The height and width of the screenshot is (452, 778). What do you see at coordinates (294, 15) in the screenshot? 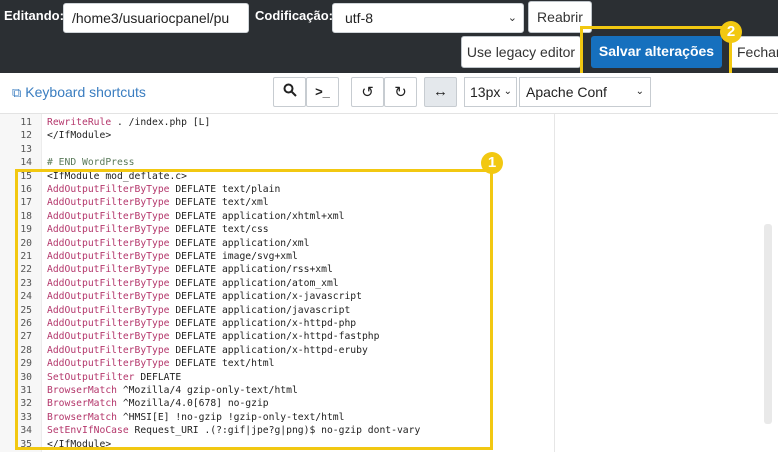
I see `encoding-label: Codificação:` at bounding box center [294, 15].